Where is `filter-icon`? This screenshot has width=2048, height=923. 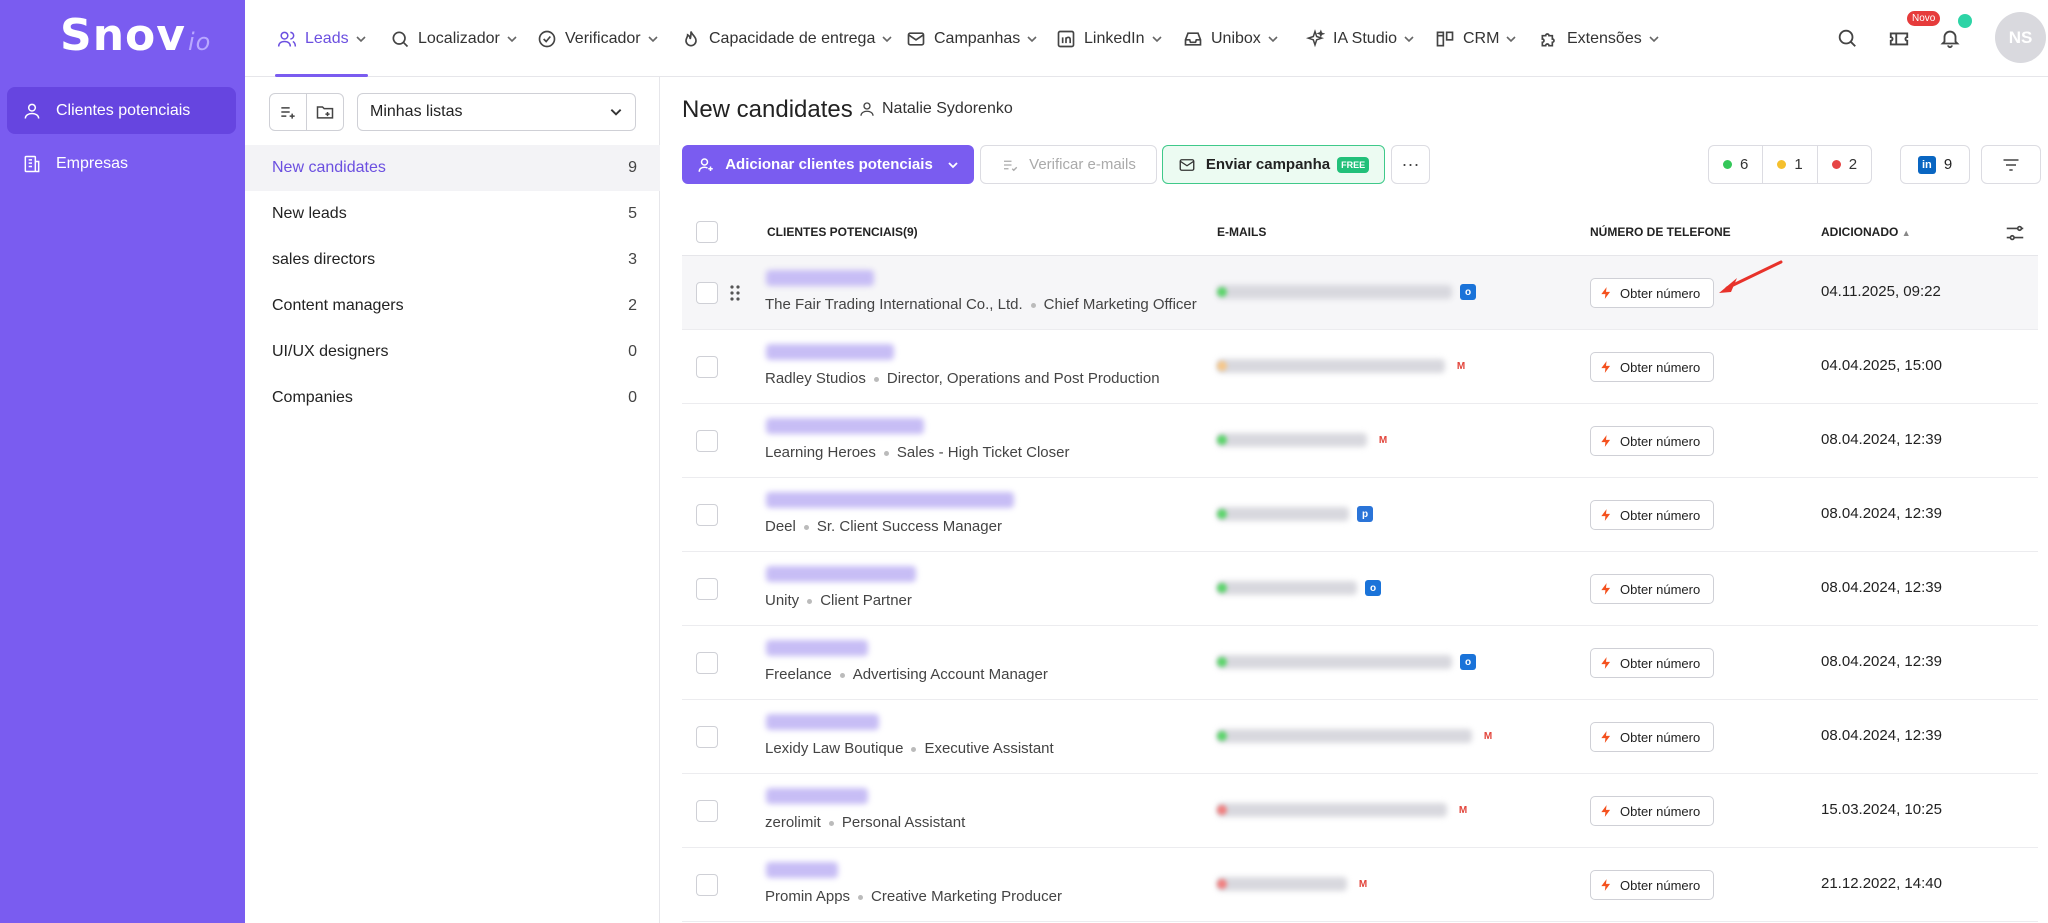 filter-icon is located at coordinates (2011, 164).